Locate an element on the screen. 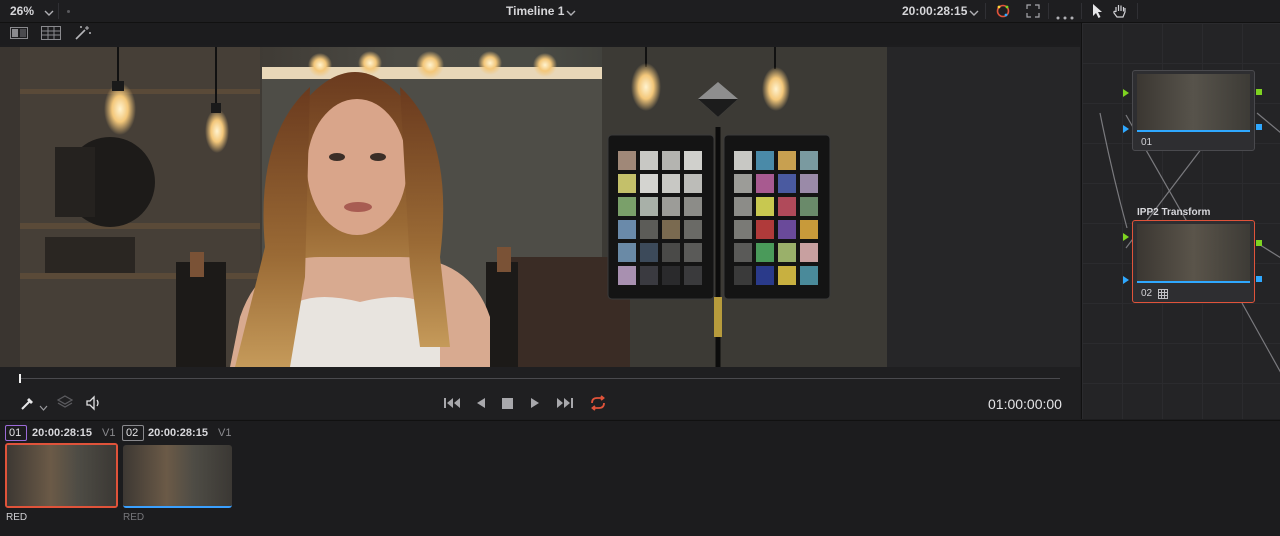 The image size is (1280, 536). split-screen-icon is located at coordinates (19, 34).